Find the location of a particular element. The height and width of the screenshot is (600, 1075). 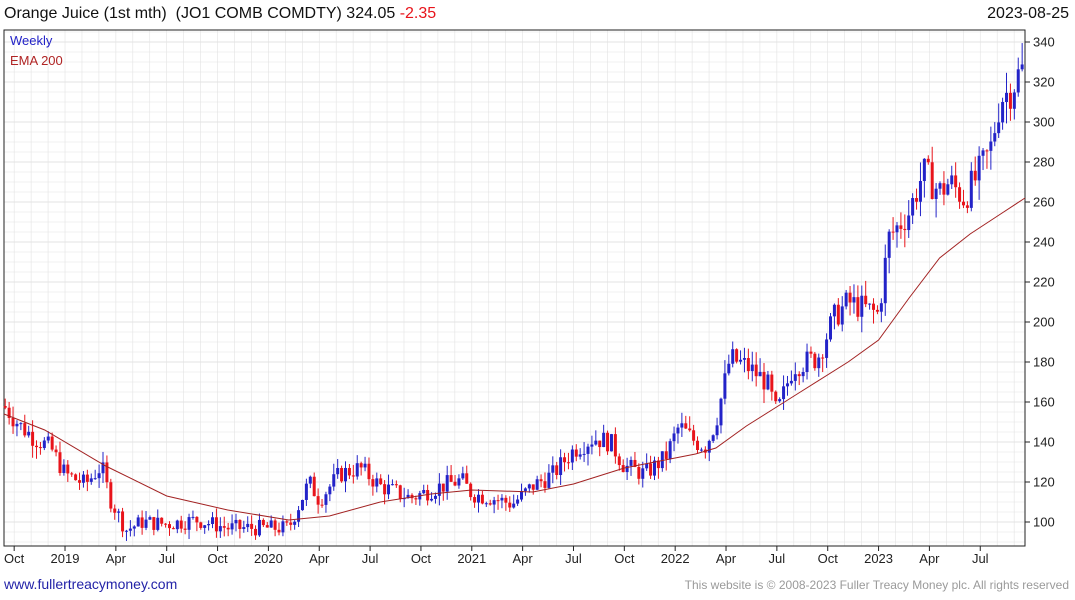

website-link: www.fullertreacymoney.com is located at coordinates (90, 584).